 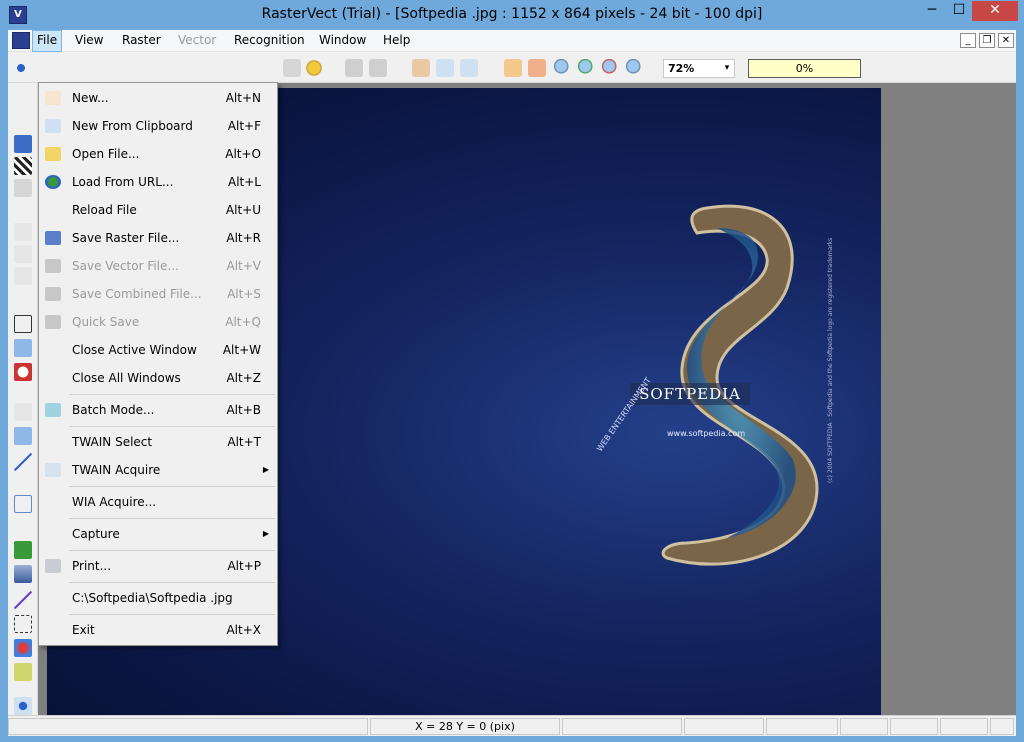 I want to click on menu-item-label: C:\Softpedia\Softpedia .jpg, so click(x=152, y=598).